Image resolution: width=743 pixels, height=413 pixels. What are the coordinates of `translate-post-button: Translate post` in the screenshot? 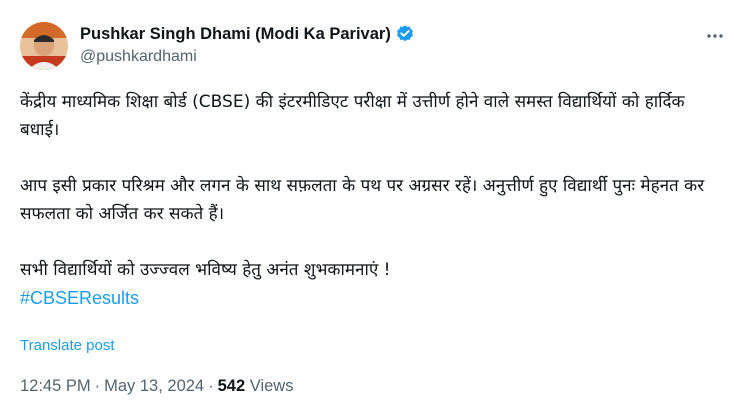 It's located at (67, 345).